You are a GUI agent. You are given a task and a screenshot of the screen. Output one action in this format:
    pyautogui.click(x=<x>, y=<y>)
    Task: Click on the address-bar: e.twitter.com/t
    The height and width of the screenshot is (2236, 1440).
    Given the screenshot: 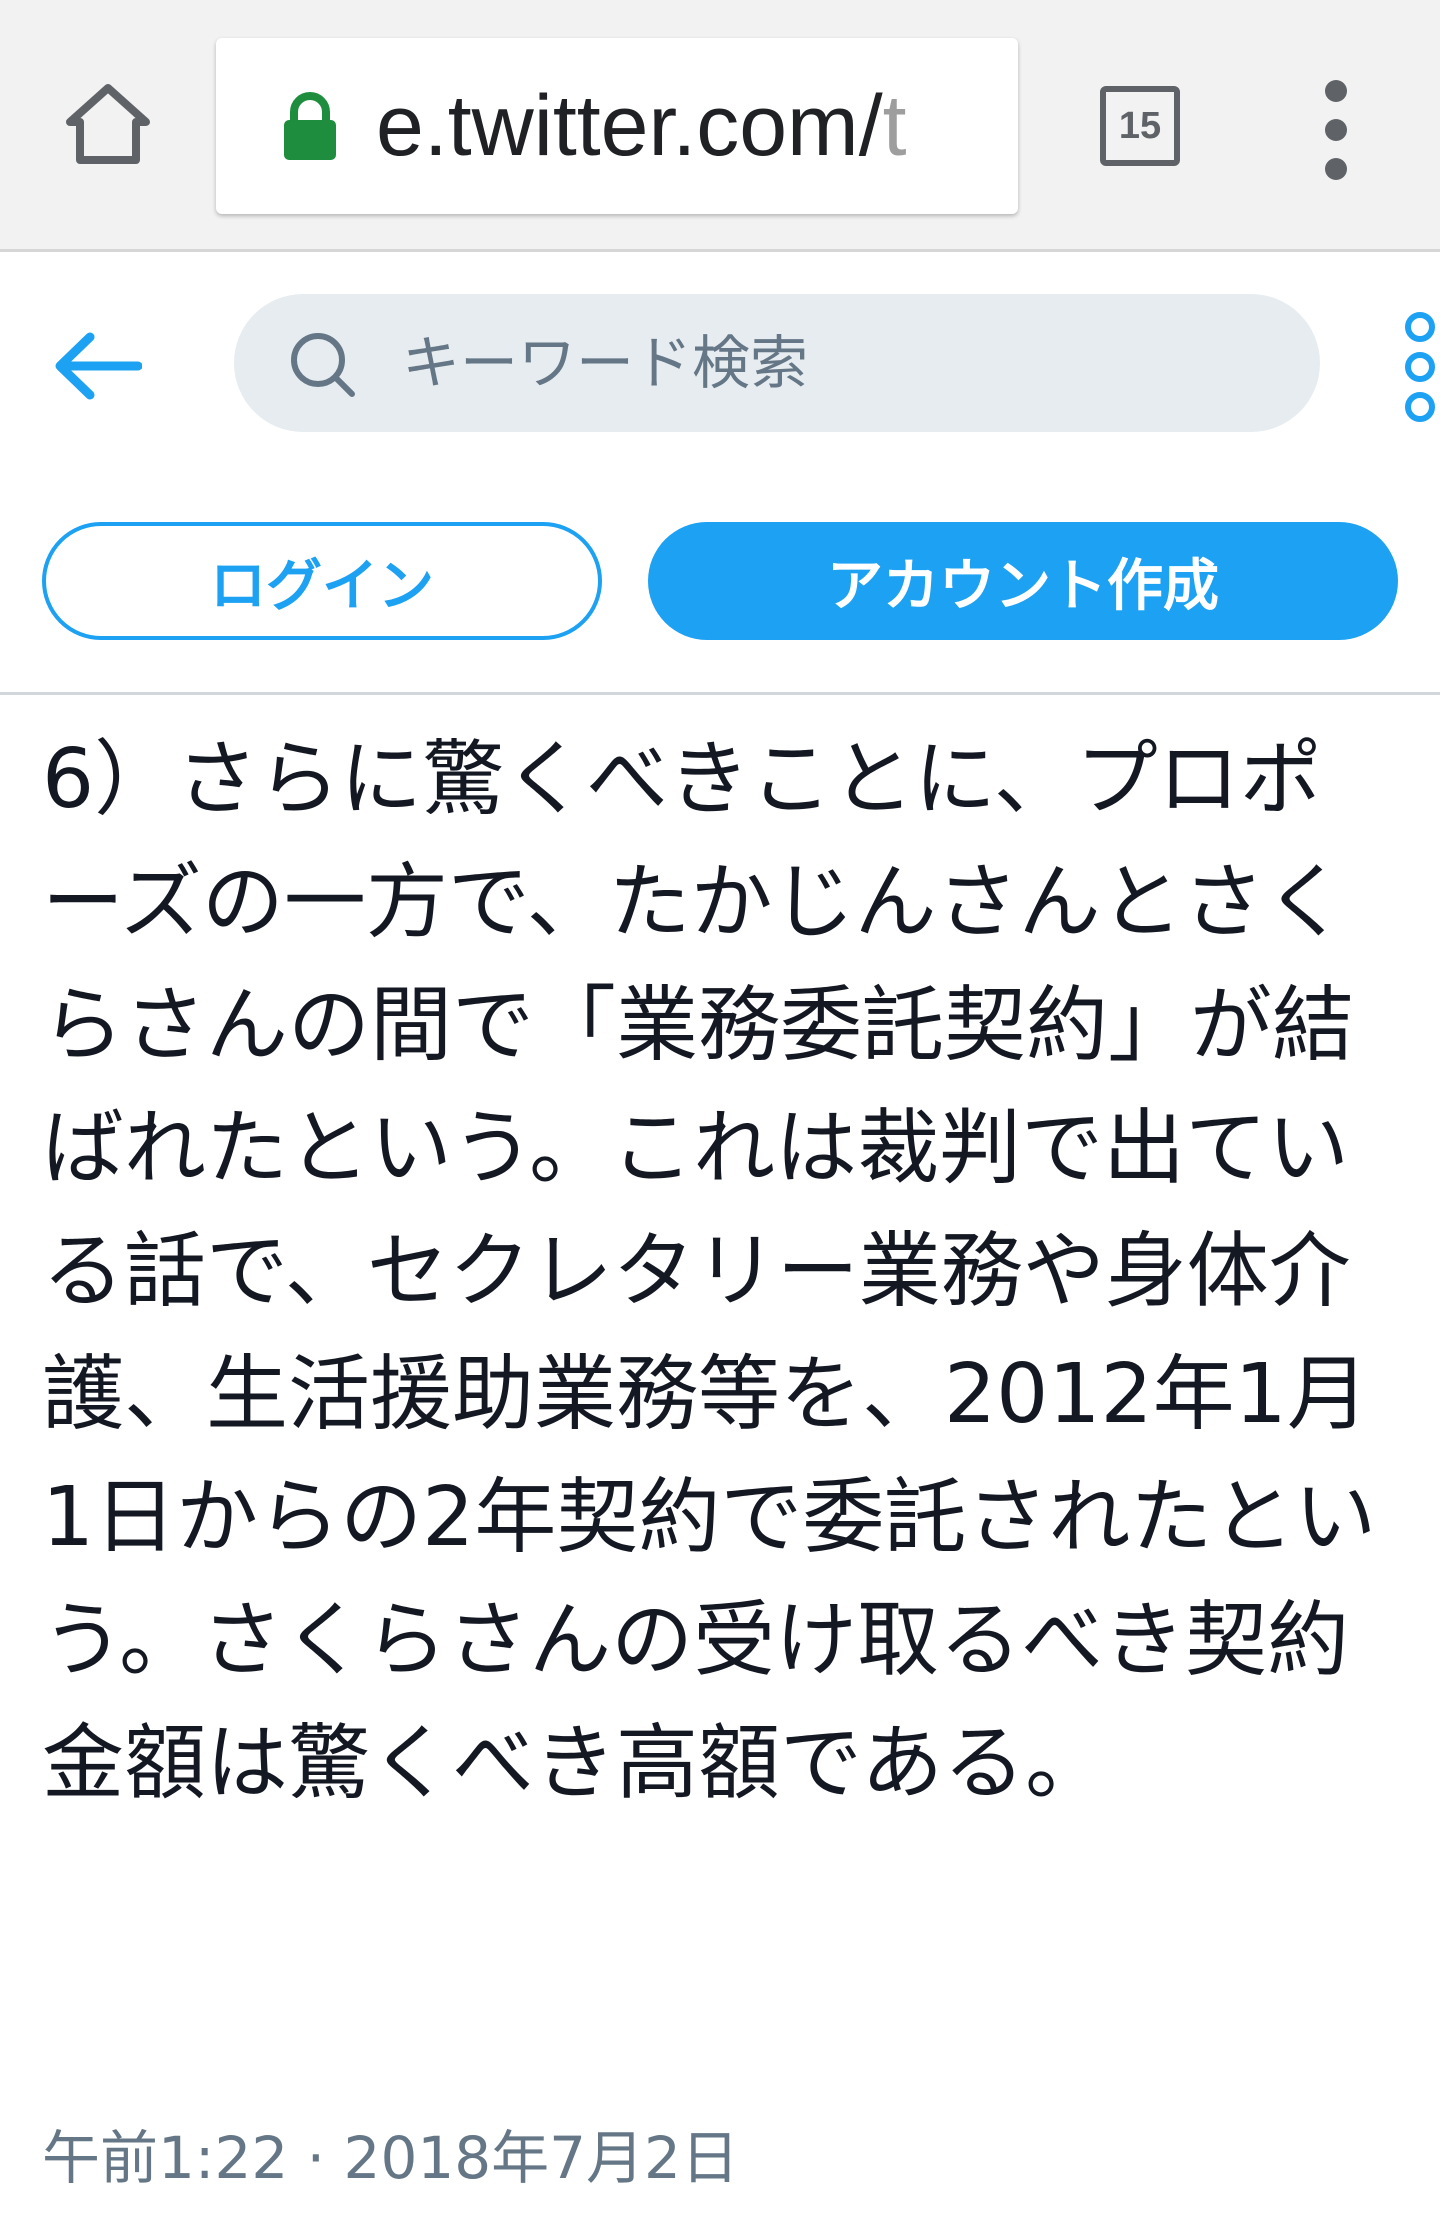 What is the action you would take?
    pyautogui.click(x=617, y=126)
    